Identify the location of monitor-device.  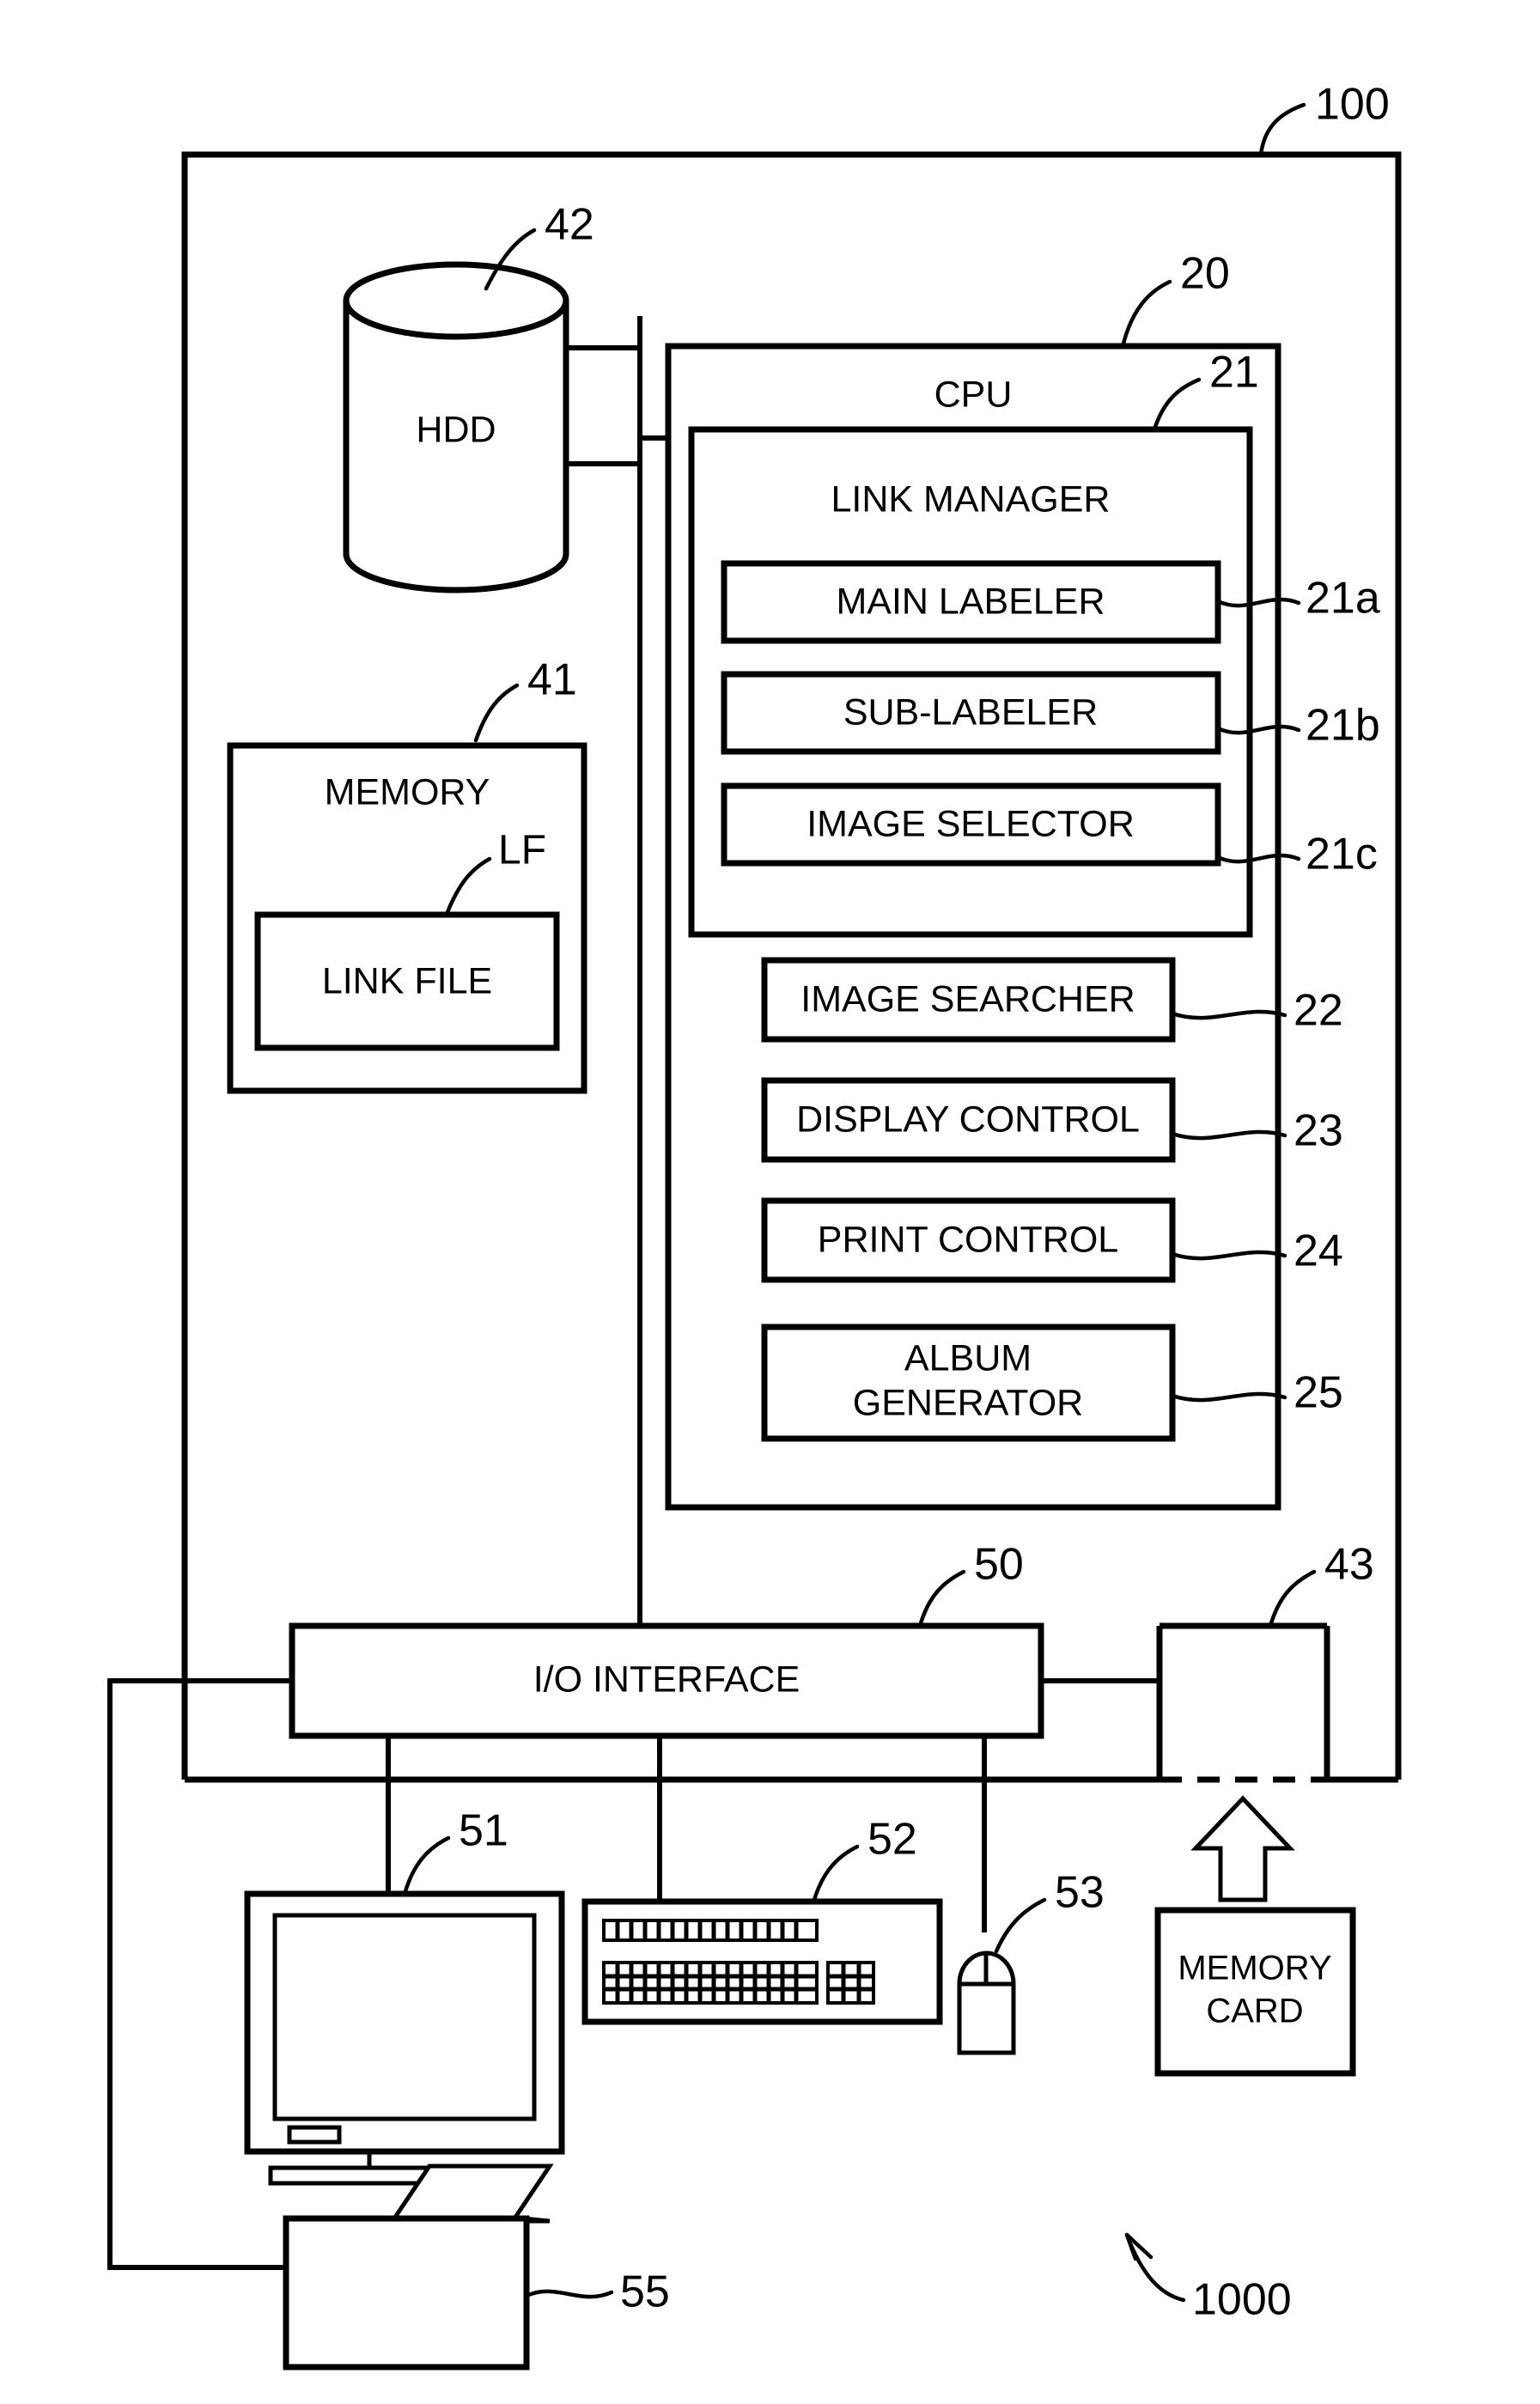
(405, 2038).